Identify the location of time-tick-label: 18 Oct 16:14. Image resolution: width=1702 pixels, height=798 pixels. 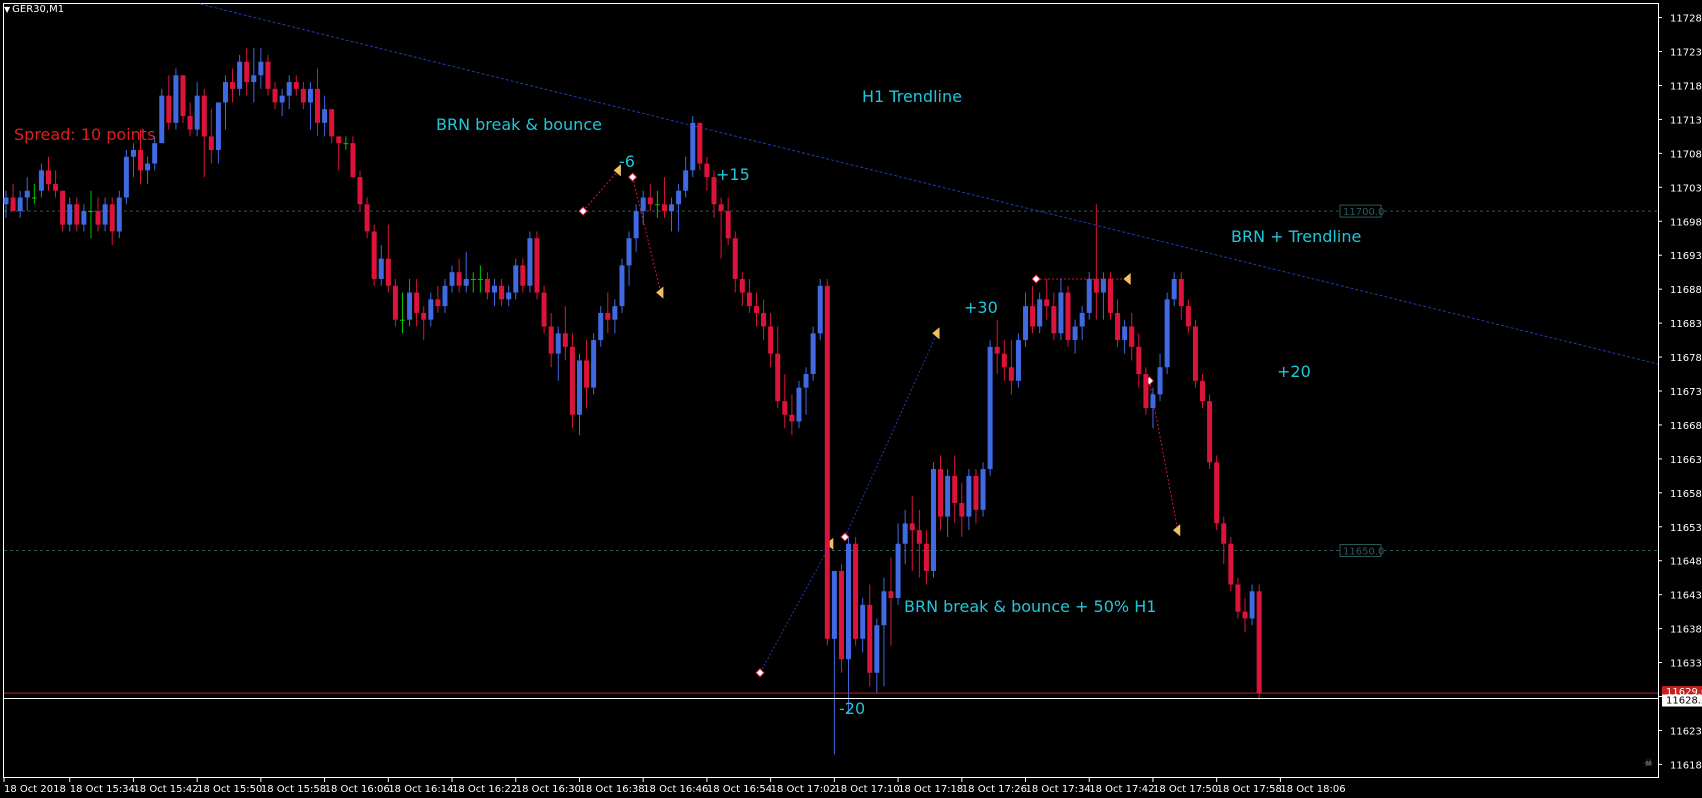
(420, 789).